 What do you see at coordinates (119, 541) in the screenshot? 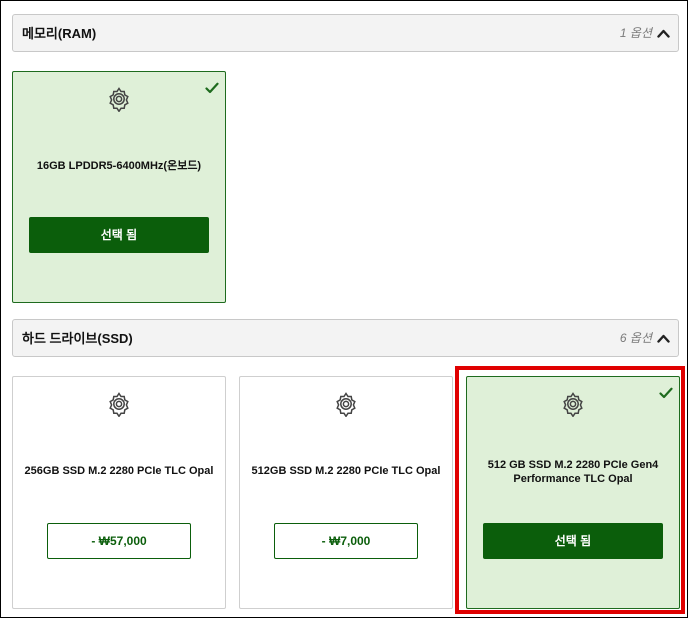
I see `price-button: - ₩57,000` at bounding box center [119, 541].